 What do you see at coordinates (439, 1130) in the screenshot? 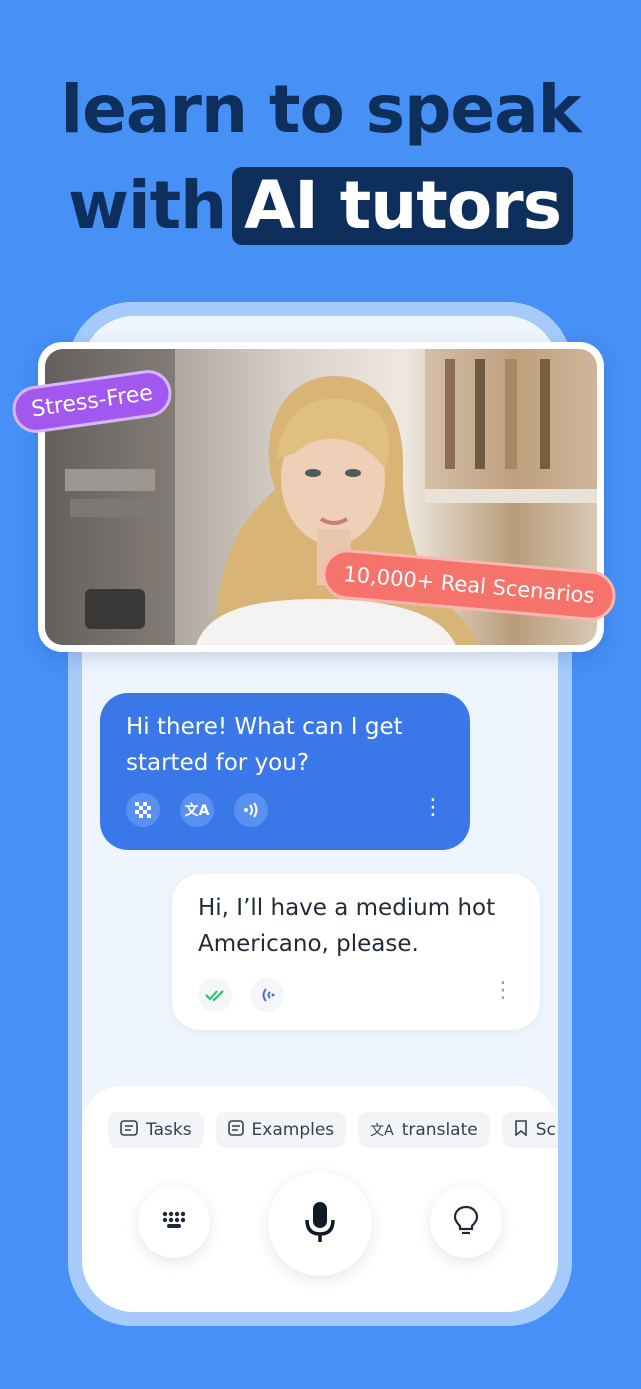
I see `chip-label: translate` at bounding box center [439, 1130].